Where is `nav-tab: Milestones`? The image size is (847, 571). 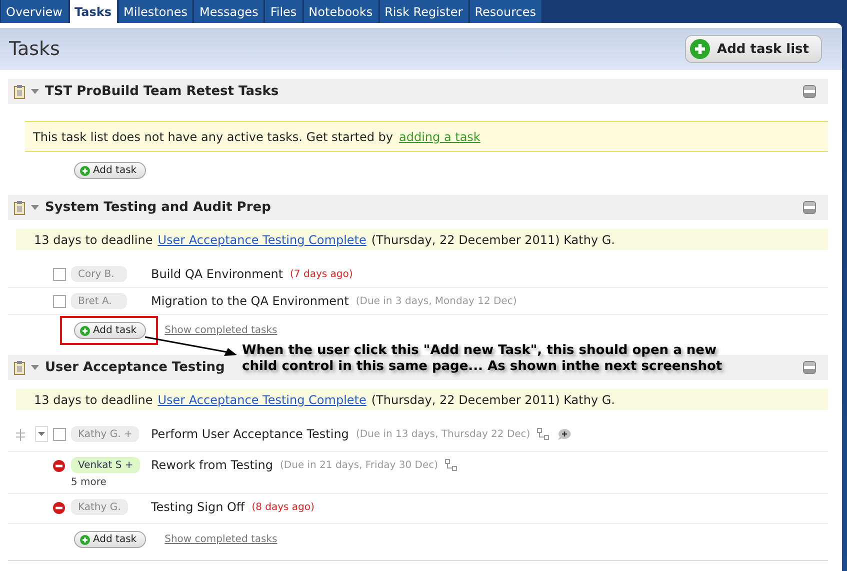 nav-tab: Milestones is located at coordinates (156, 11).